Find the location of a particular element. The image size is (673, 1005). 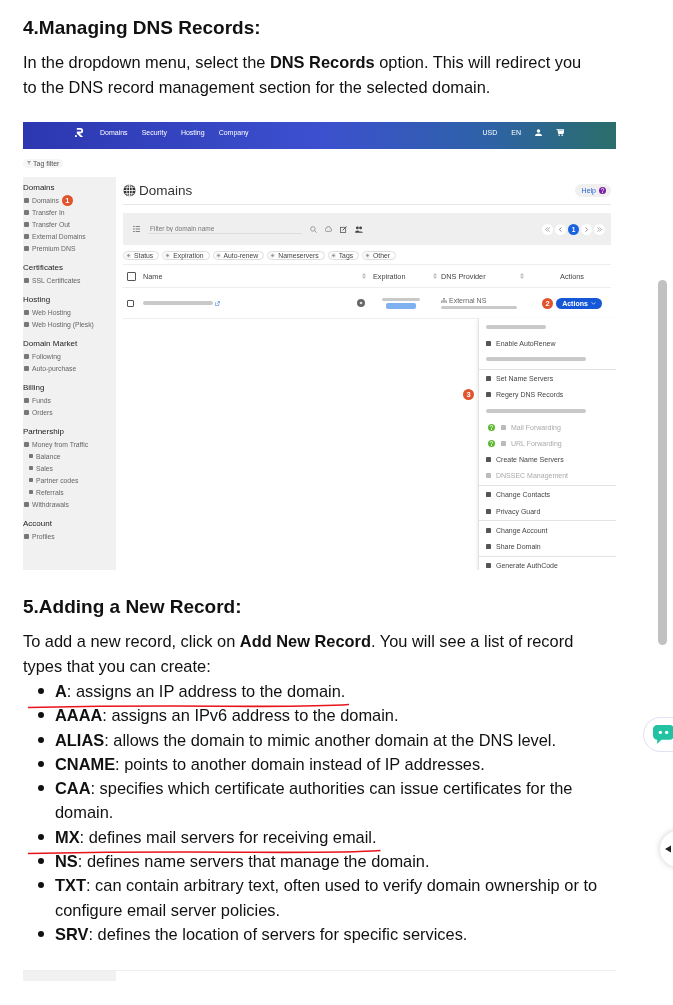

paragraph: In the dropdown menu, select the DNS Records option. This will redirect you to the DNS record management section for the selected domain. is located at coordinates (303, 75).